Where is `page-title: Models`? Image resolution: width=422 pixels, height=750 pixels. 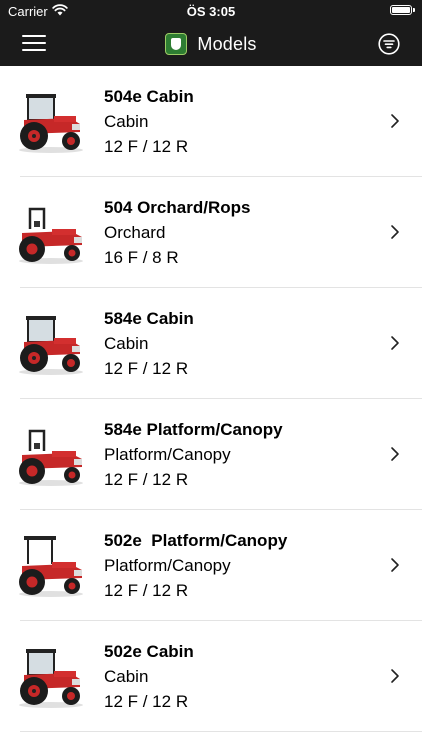 page-title: Models is located at coordinates (227, 43).